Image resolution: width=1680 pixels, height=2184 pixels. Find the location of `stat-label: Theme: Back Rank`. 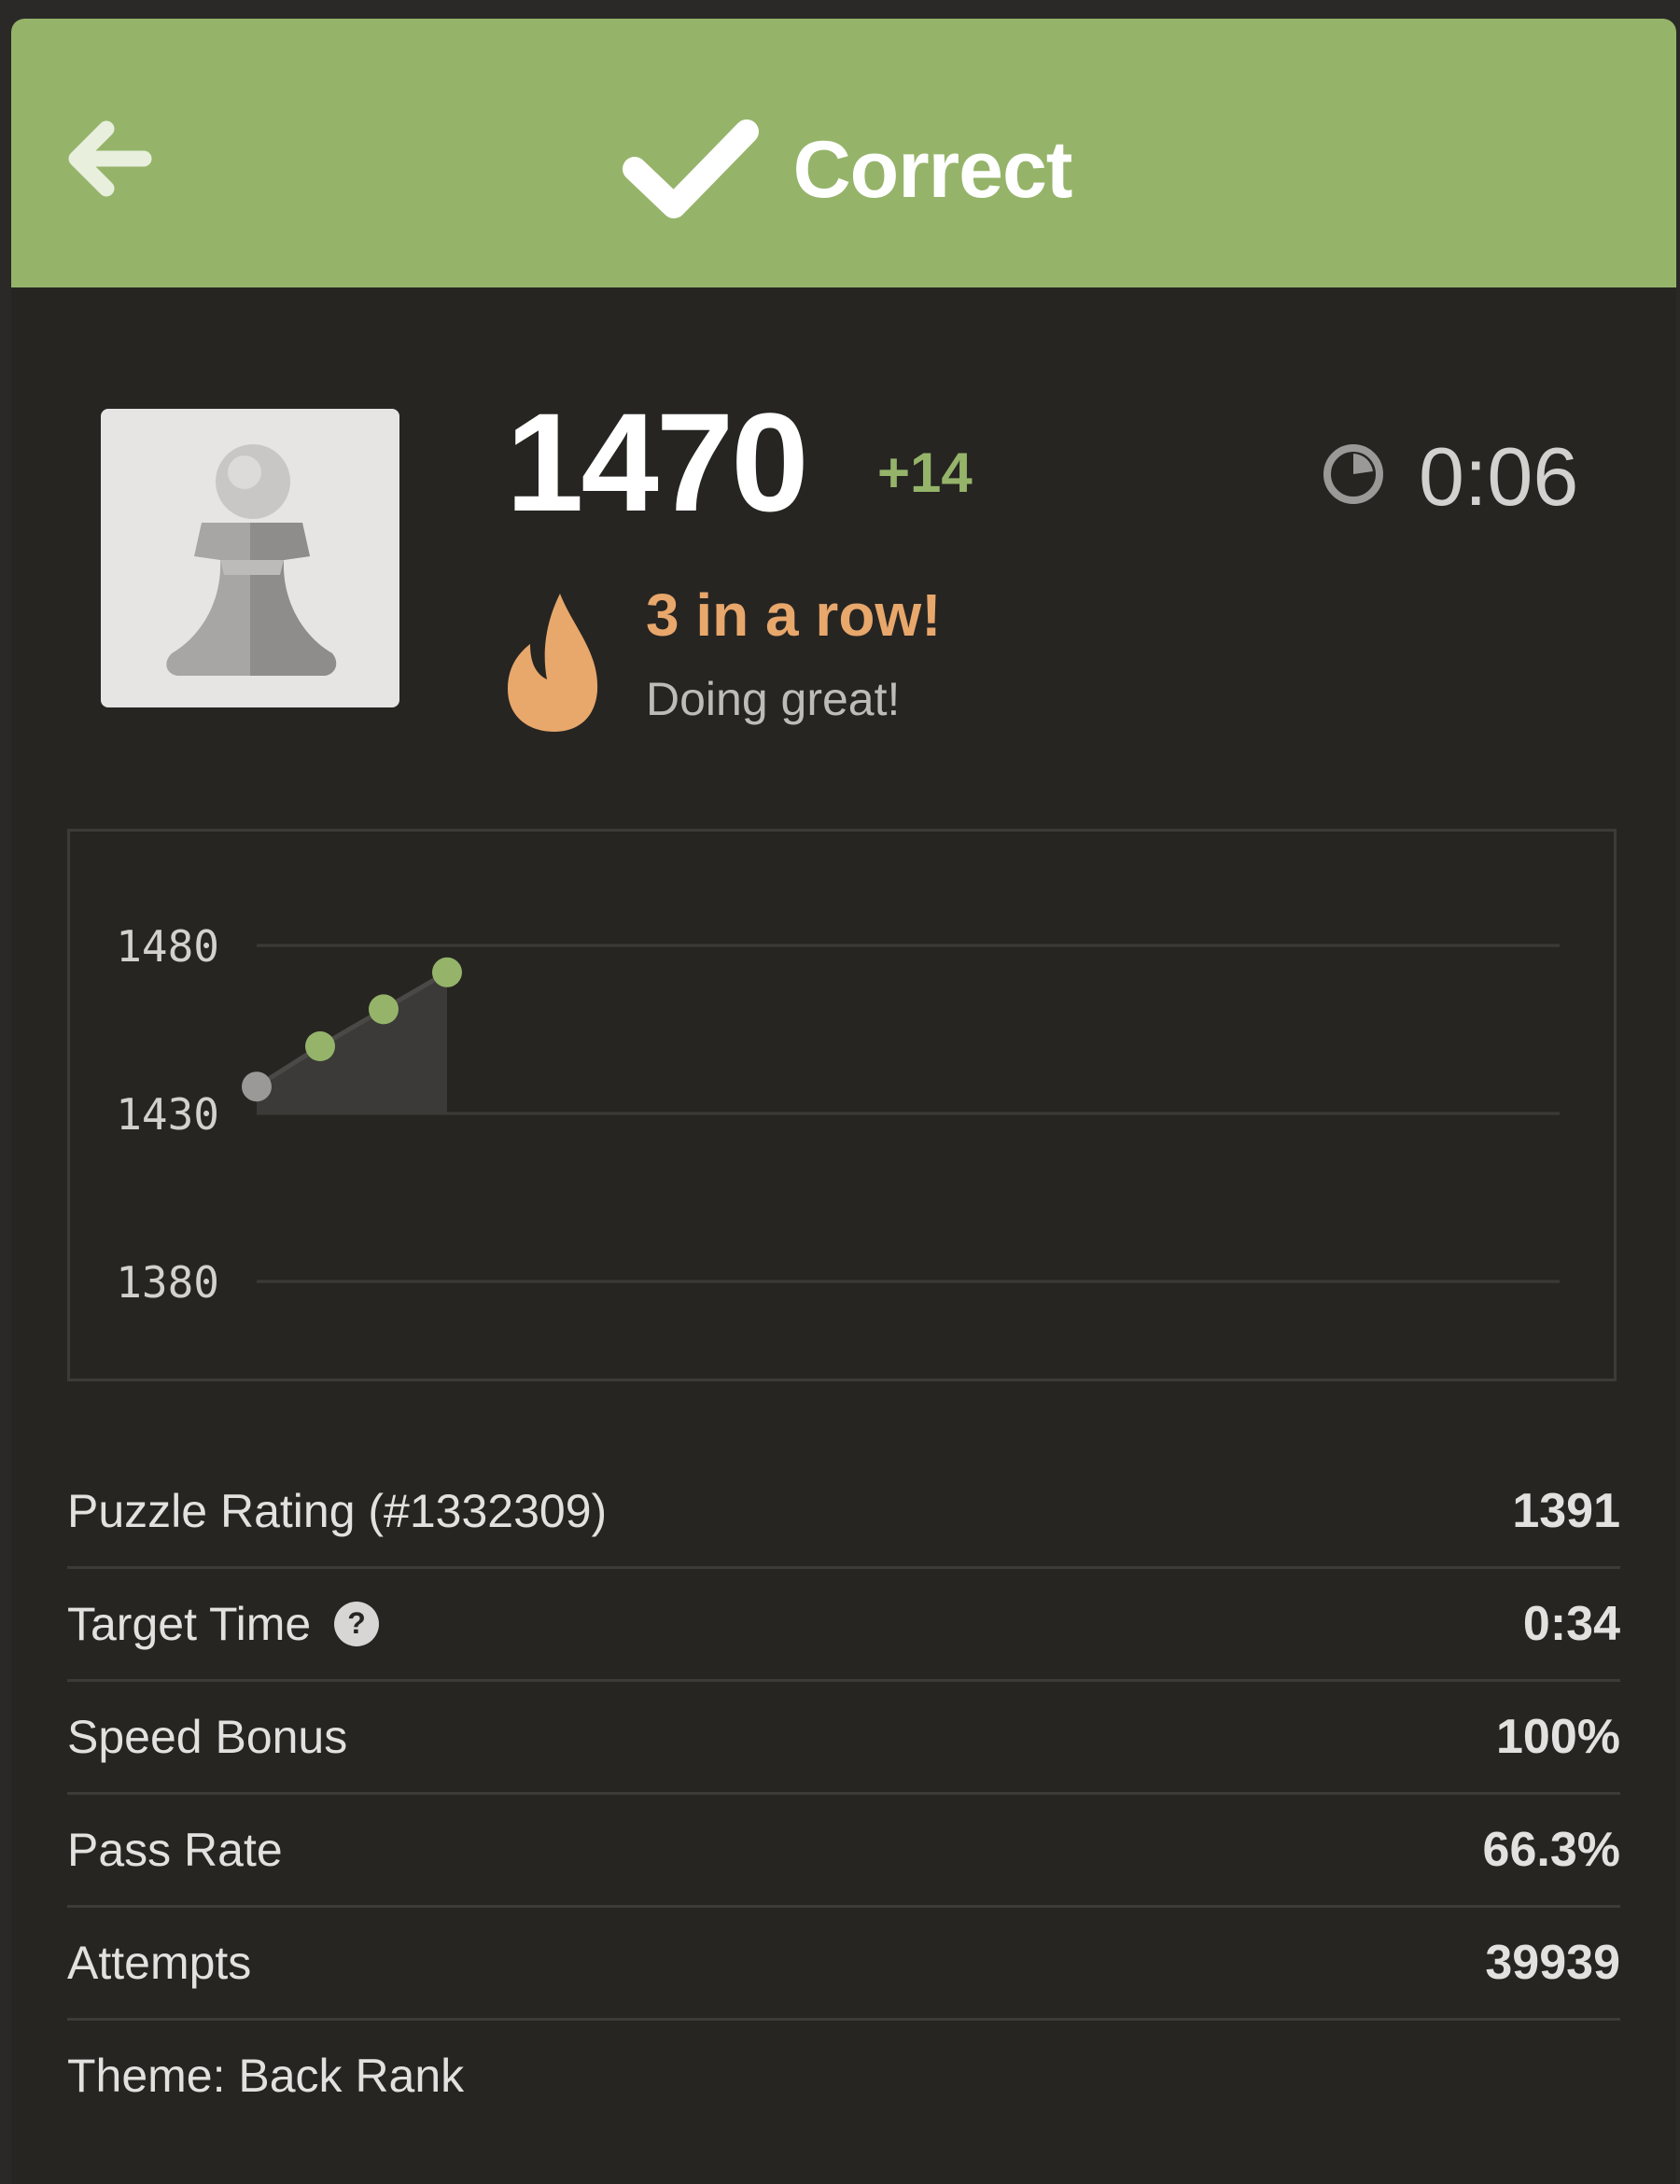

stat-label: Theme: Back Rank is located at coordinates (265, 2076).